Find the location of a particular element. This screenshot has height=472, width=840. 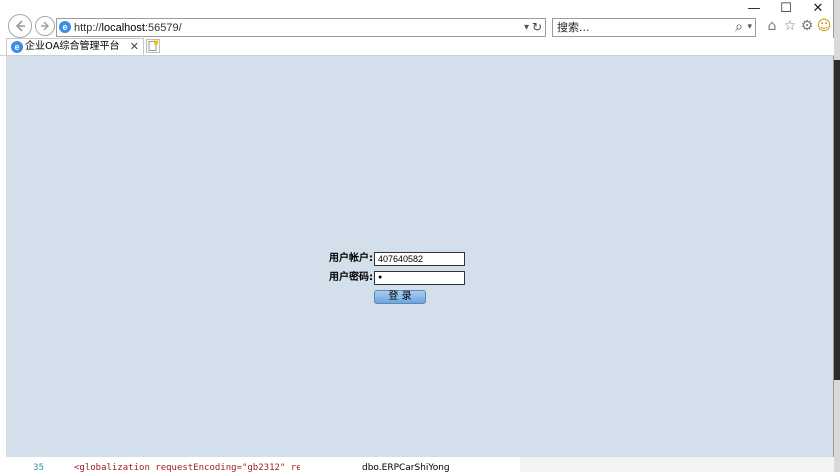

refresh-icon: ↻ is located at coordinates (537, 27).